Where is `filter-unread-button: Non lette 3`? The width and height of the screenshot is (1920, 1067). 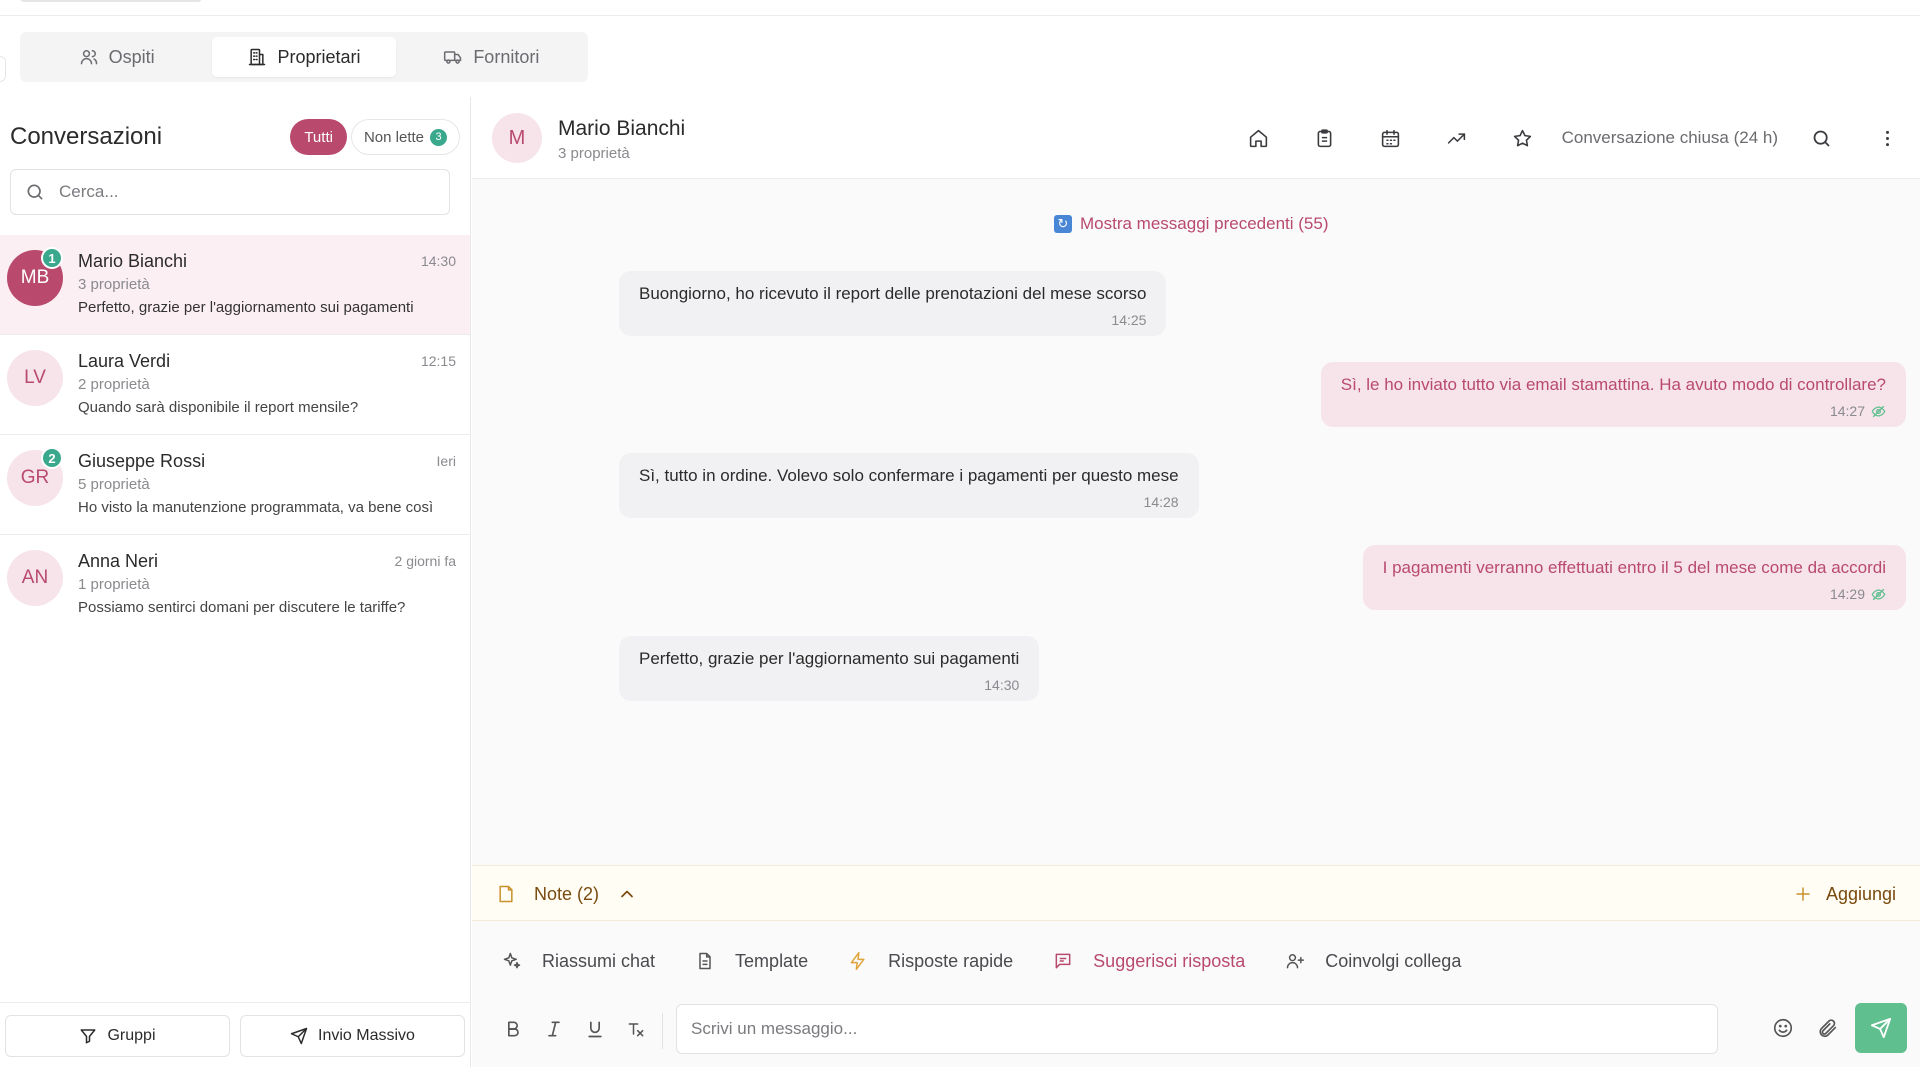 filter-unread-button: Non lette 3 is located at coordinates (405, 137).